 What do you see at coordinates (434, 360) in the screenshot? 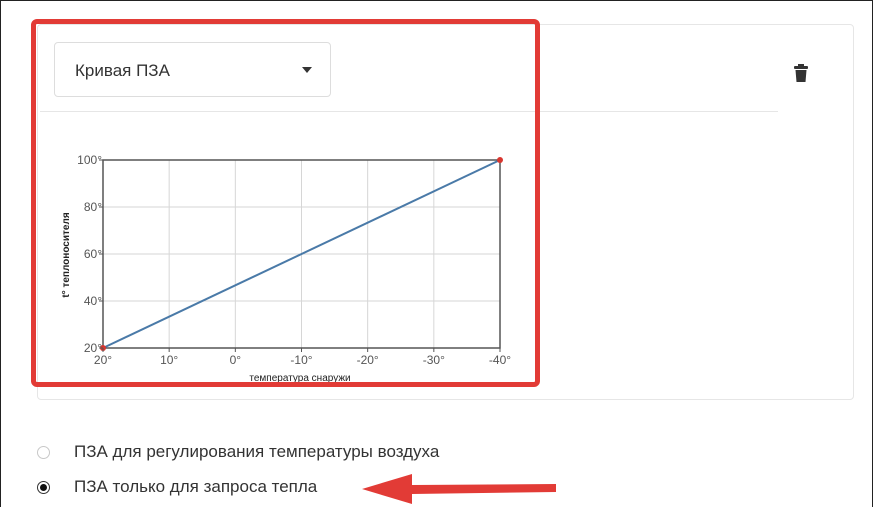
I see `x-tick-label: -30°` at bounding box center [434, 360].